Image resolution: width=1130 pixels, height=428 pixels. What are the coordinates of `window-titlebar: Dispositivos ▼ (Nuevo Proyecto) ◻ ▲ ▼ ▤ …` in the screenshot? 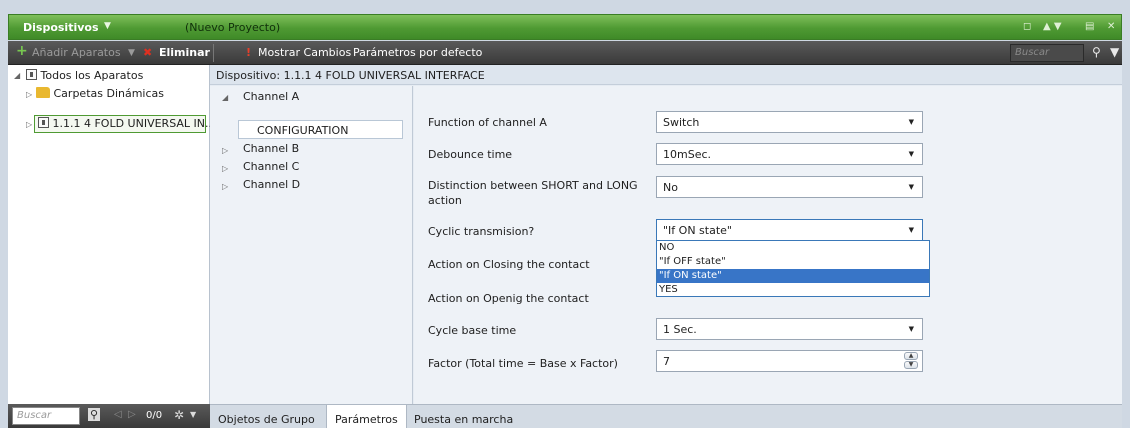 It's located at (565, 27).